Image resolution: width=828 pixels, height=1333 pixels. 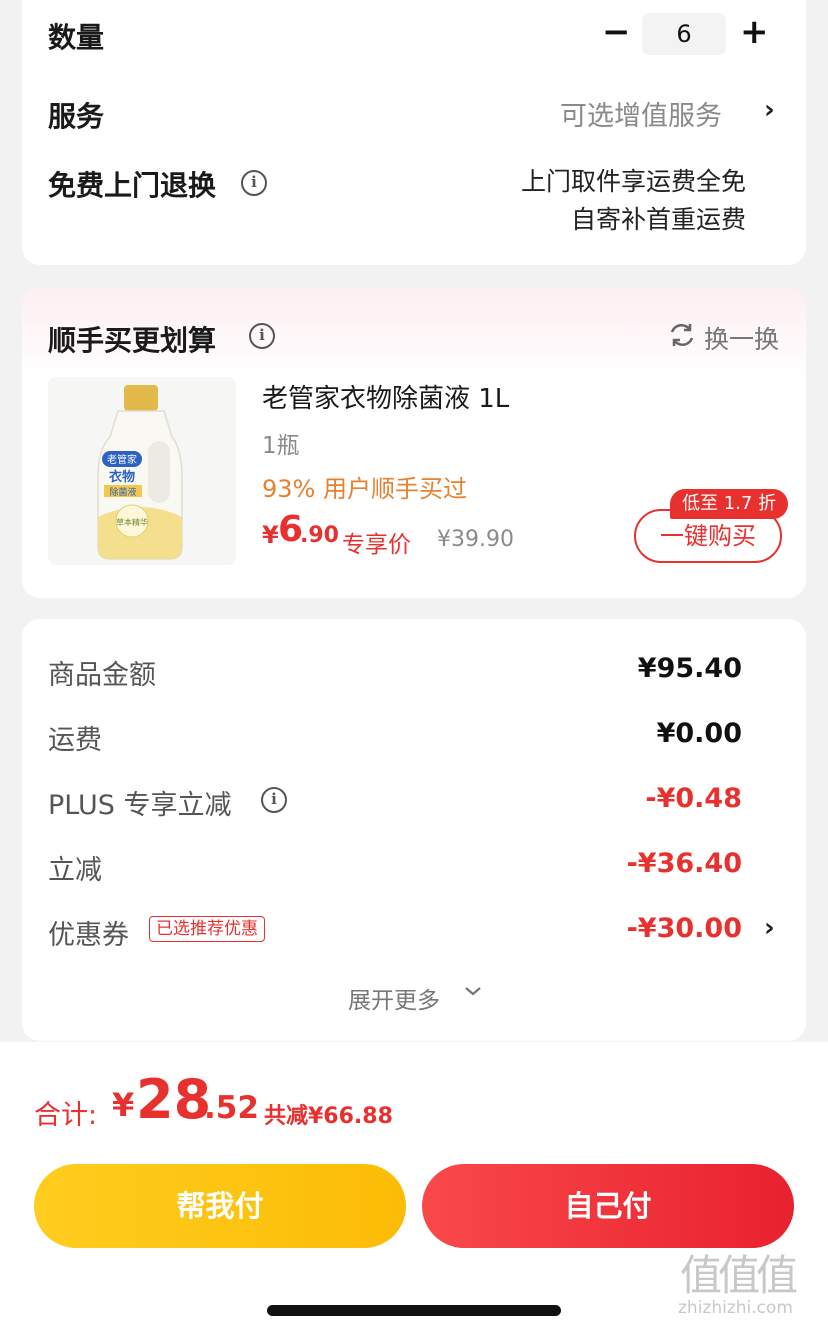 What do you see at coordinates (231, 1108) in the screenshot?
I see `total-dec: .52` at bounding box center [231, 1108].